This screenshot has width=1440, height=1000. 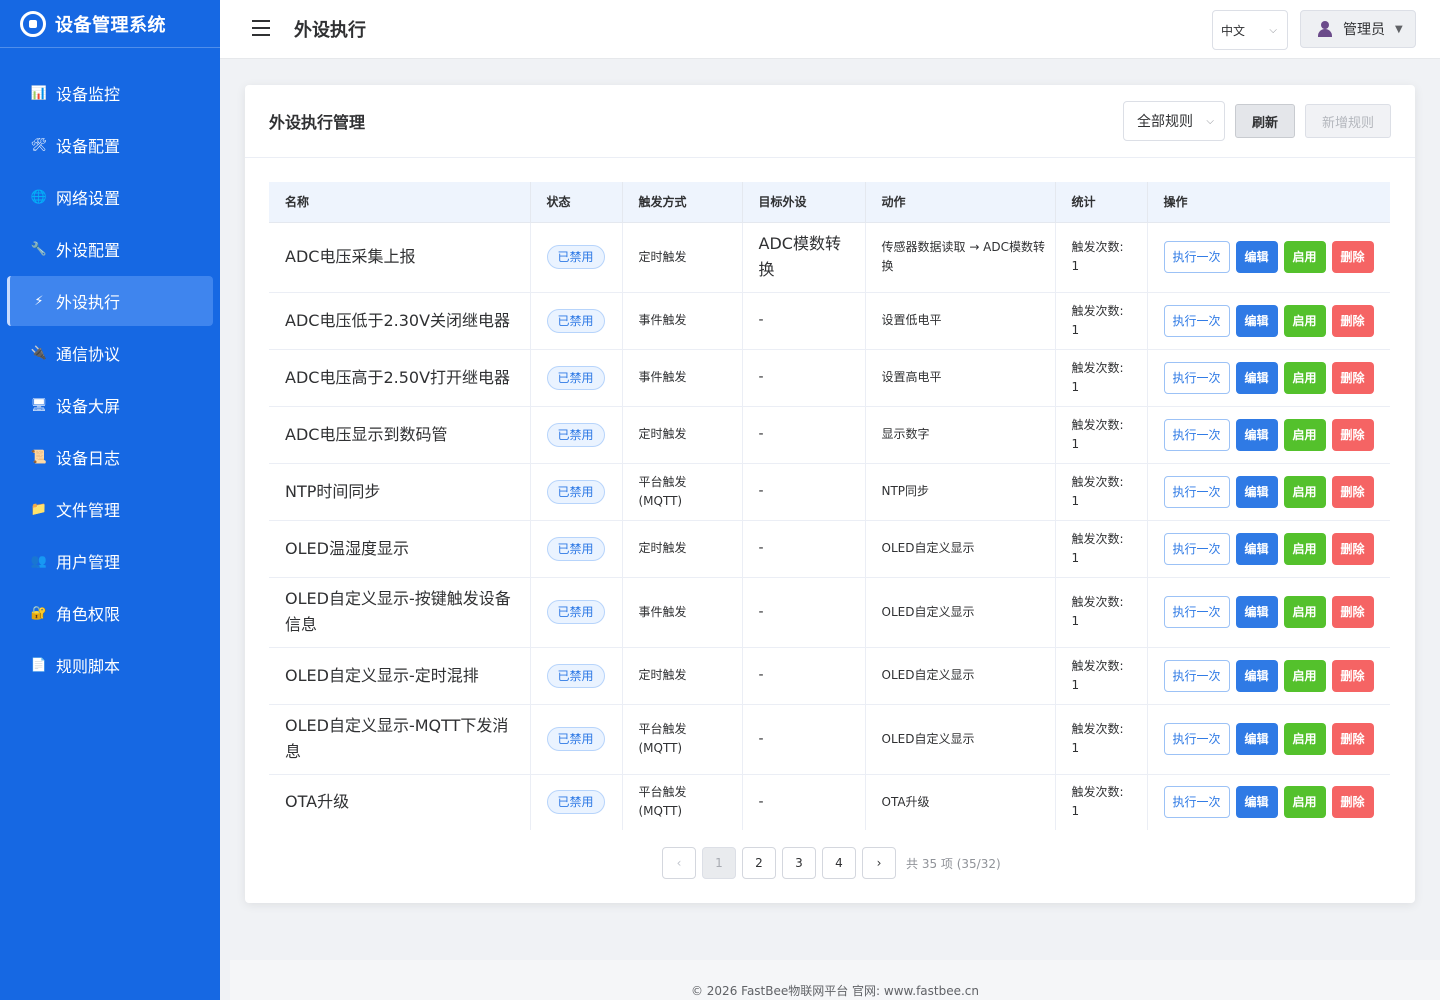 What do you see at coordinates (1101, 202) in the screenshot?
I see `column-header: 统计` at bounding box center [1101, 202].